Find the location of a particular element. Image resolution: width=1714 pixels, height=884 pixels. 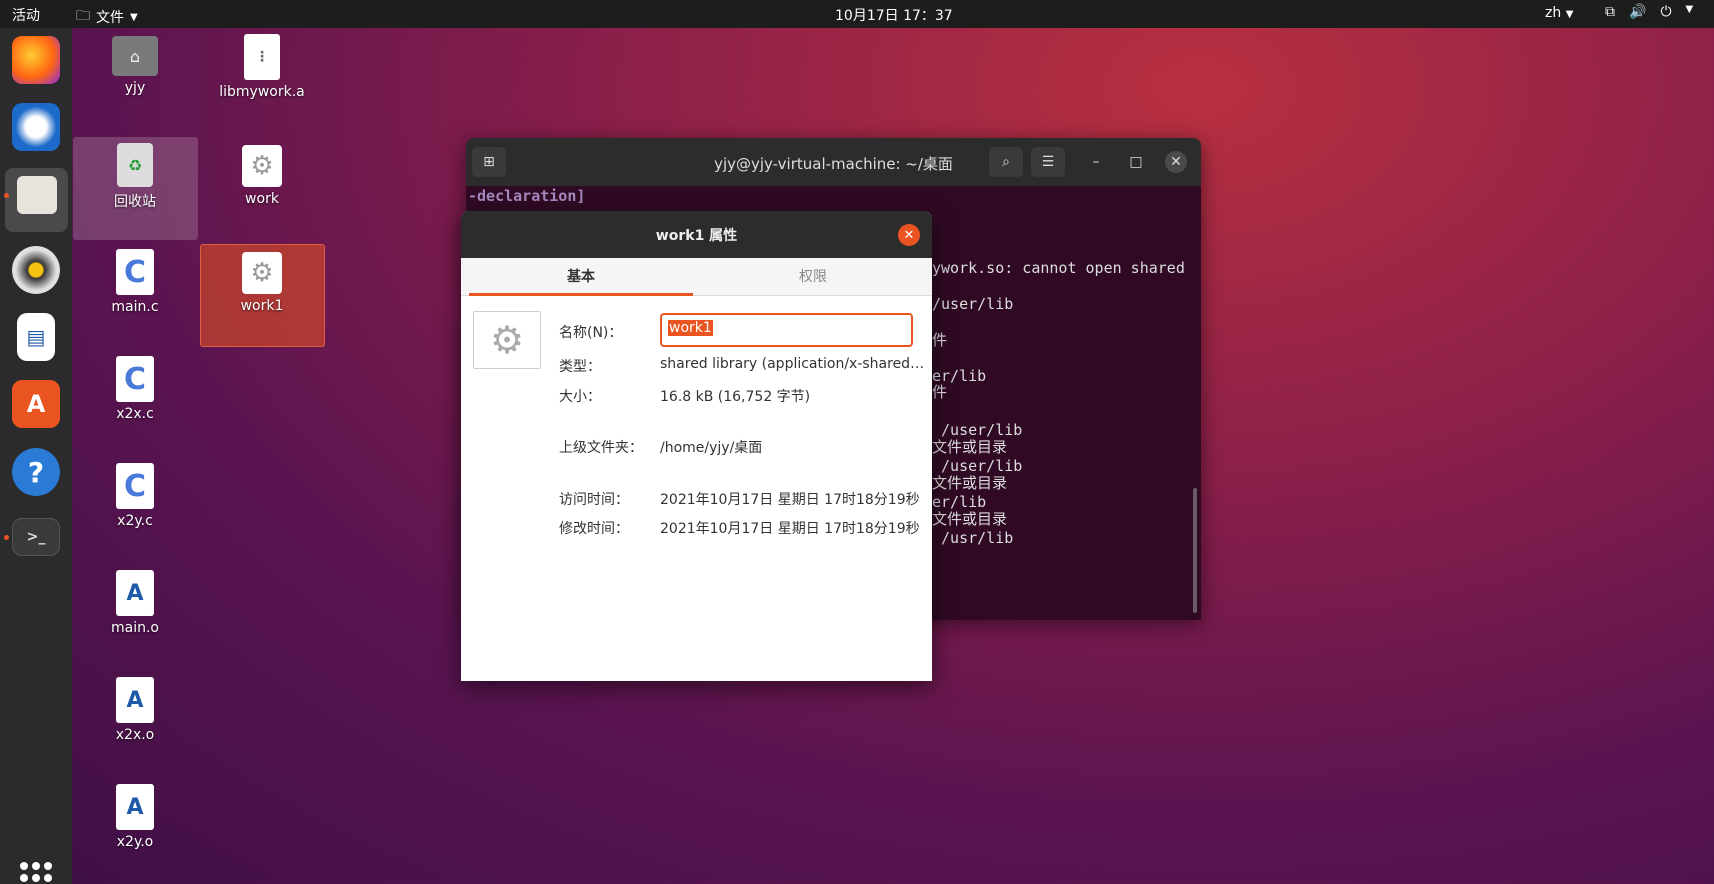

desktop-icon-work1: ⚙ work1 is located at coordinates (262, 283).